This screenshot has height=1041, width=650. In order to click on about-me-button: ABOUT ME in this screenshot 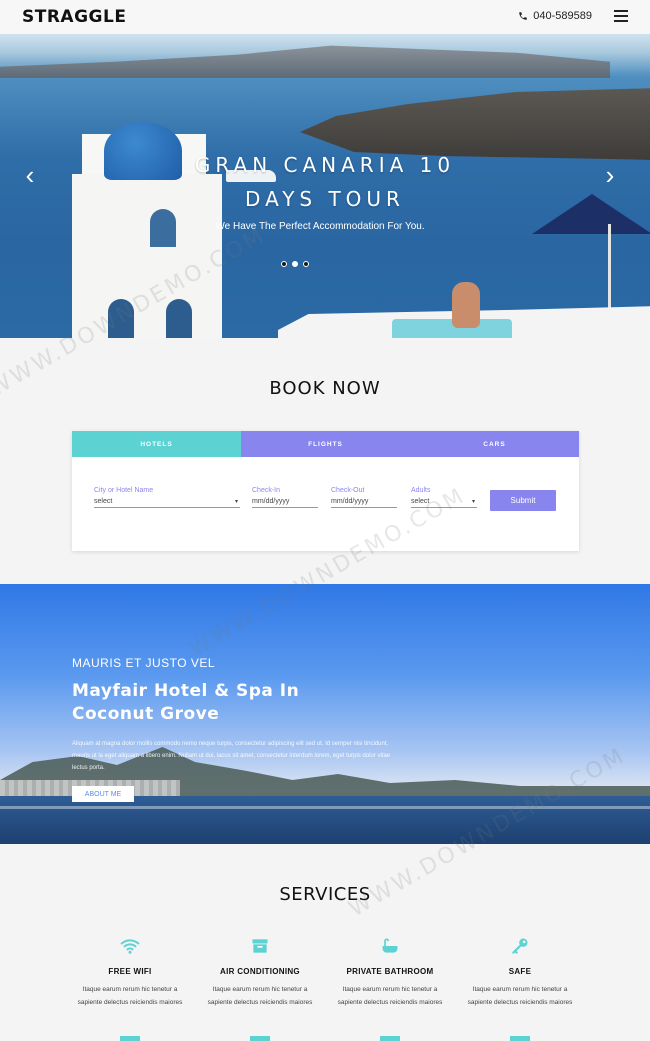, I will do `click(103, 794)`.